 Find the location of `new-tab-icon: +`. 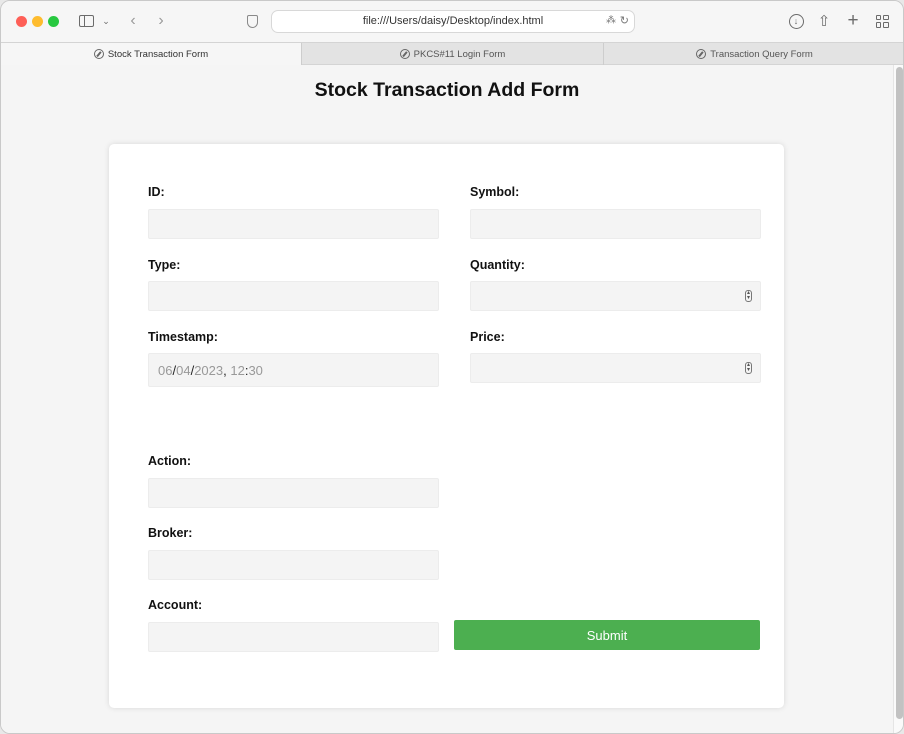

new-tab-icon: + is located at coordinates (853, 20).